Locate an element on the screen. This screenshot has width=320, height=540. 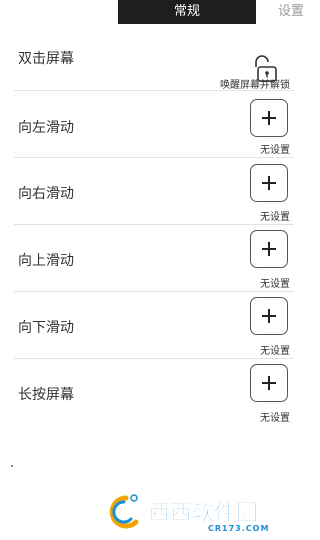
row-label: 双击屏幕 is located at coordinates (46, 59).